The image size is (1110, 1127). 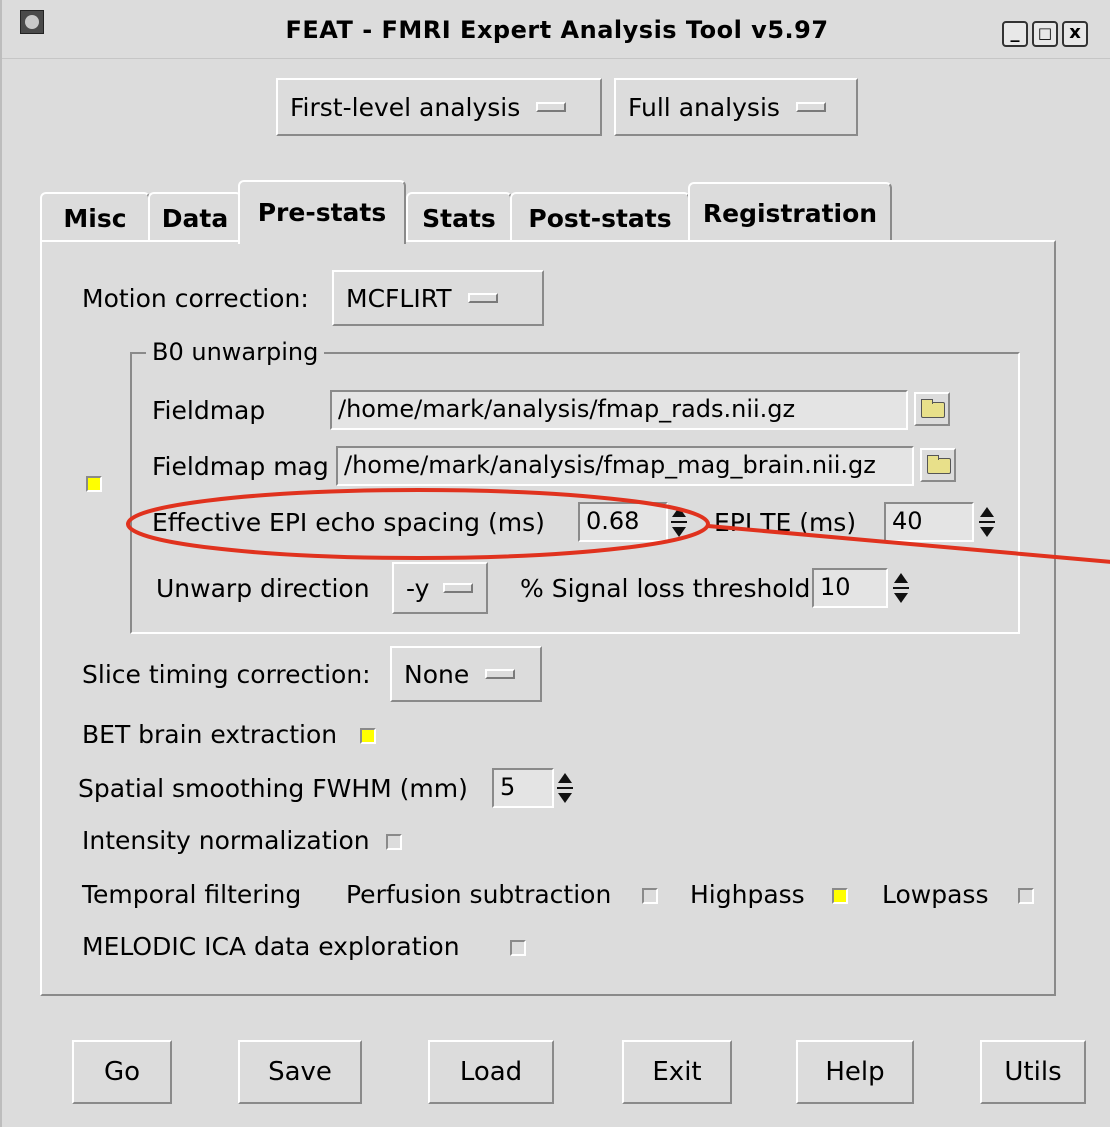 I want to click on motion-correction-menu: MCFLIRT, so click(x=438, y=298).